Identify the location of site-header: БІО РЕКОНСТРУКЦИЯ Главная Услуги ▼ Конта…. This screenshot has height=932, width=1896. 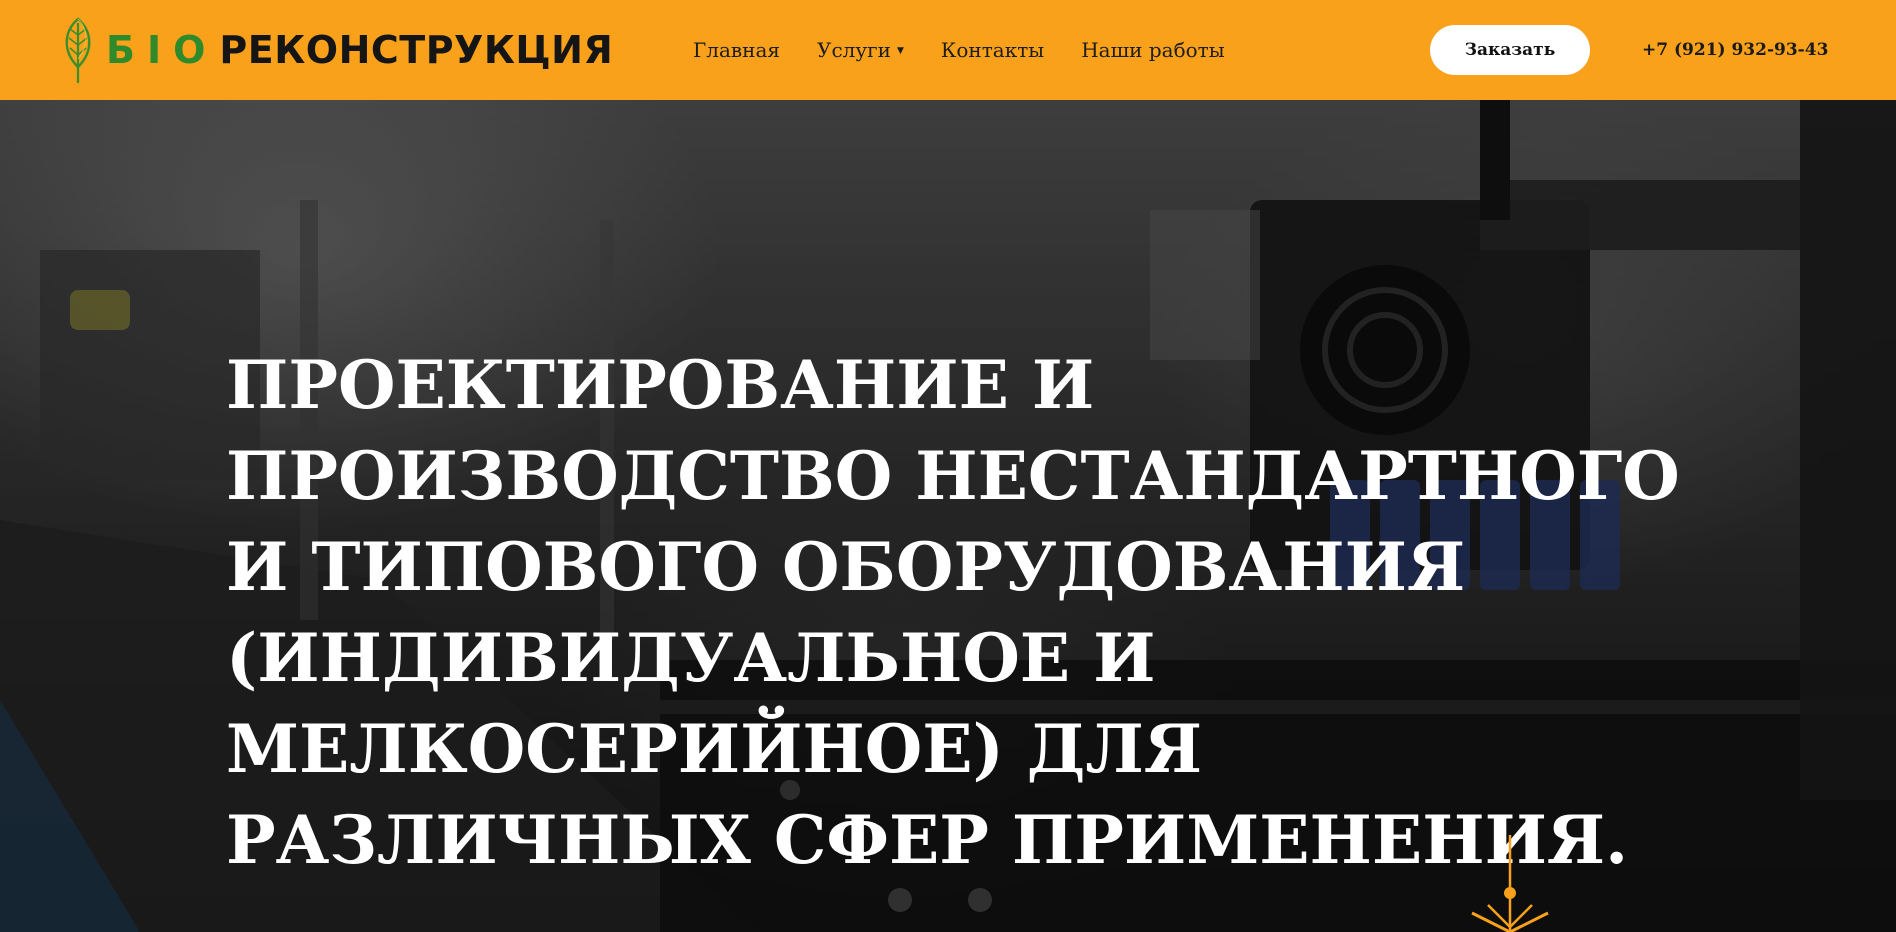
(948, 50).